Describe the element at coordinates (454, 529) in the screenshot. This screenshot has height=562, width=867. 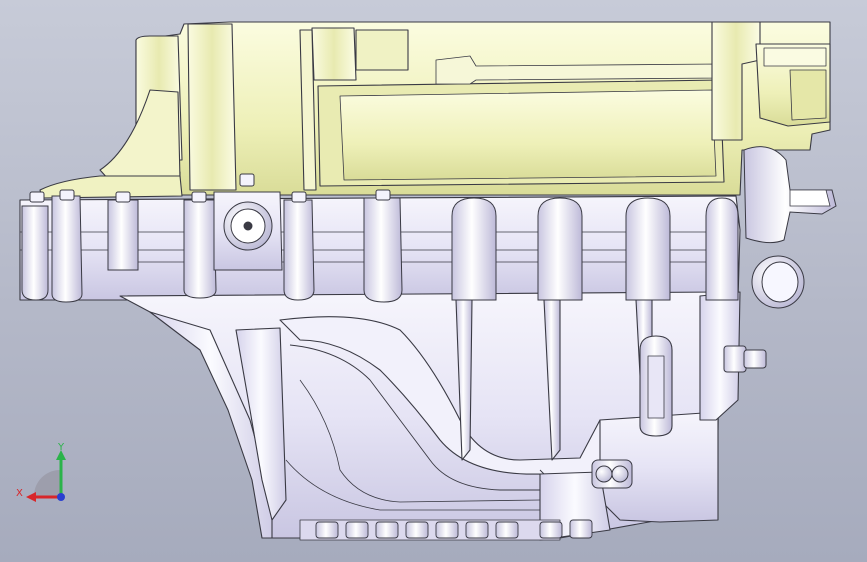
I see `bottom-bolts` at that location.